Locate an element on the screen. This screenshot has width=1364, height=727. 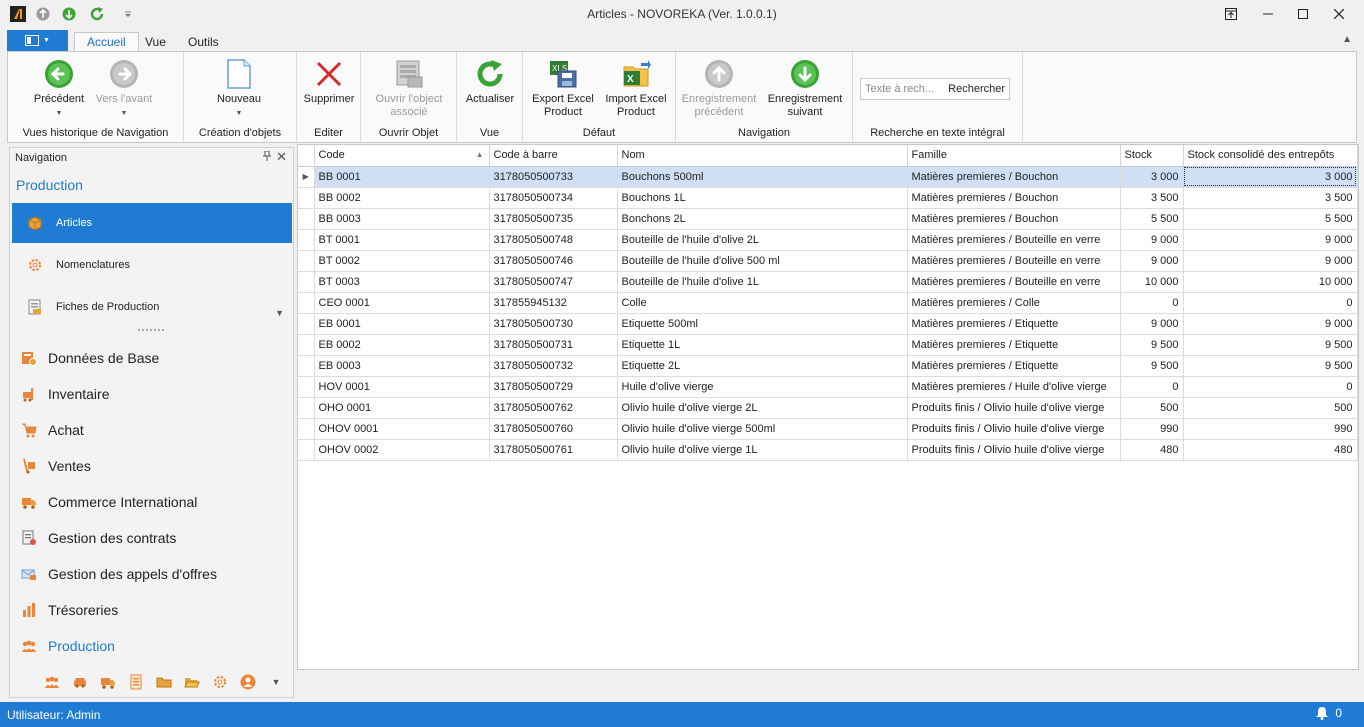
nav-group-donnees-base: Données de Base is located at coordinates (155, 358).